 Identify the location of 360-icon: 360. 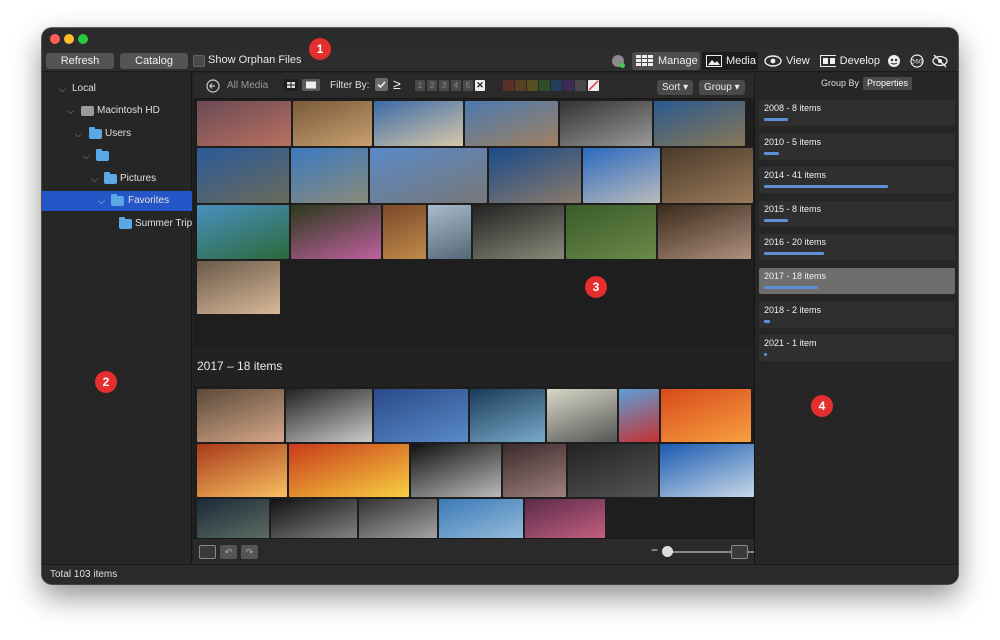
(917, 61).